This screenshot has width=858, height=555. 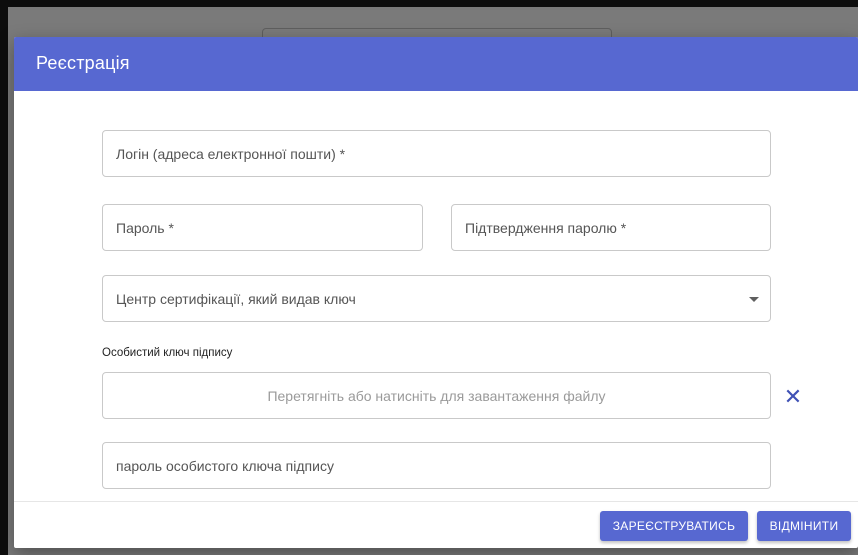 I want to click on key-password-field: пароль особистого ключа підпису, so click(x=436, y=465).